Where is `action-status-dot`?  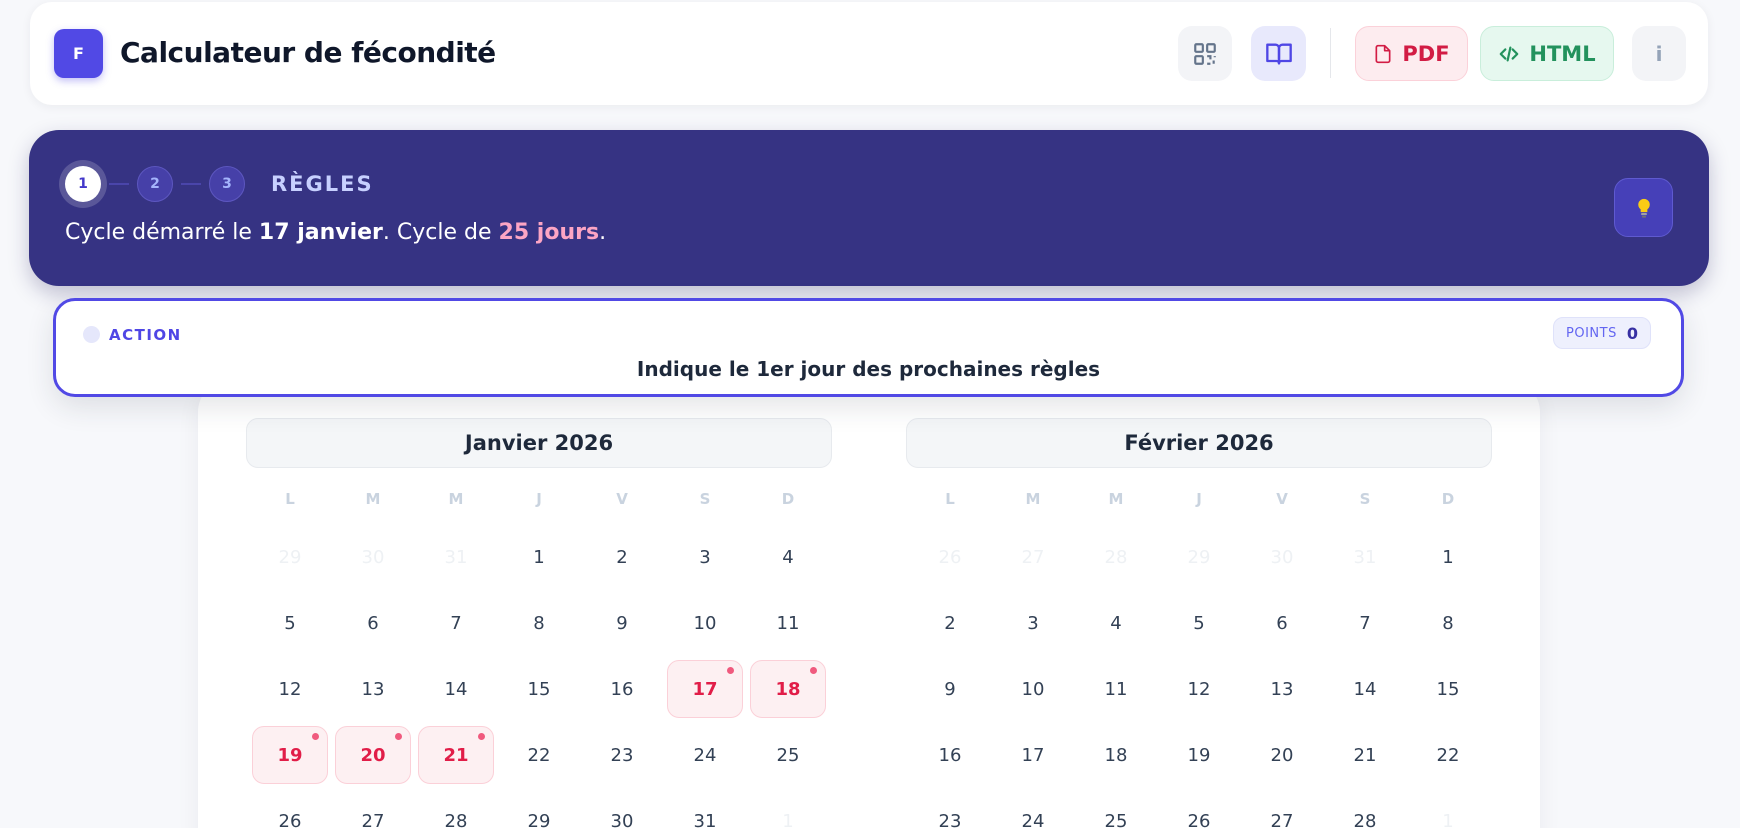 action-status-dot is located at coordinates (91, 334).